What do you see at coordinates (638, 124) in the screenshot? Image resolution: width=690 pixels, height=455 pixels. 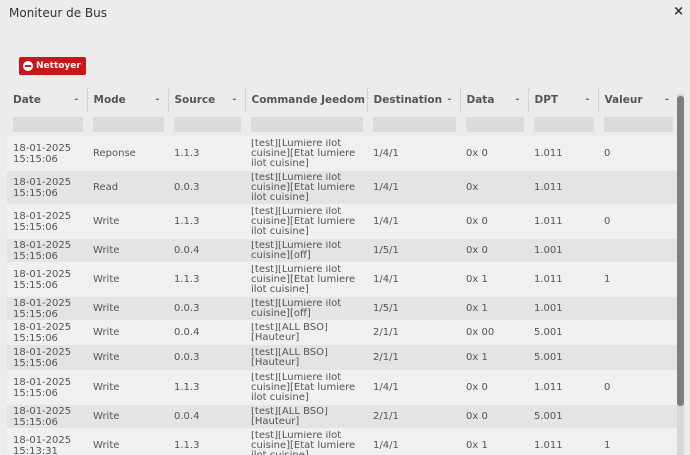 I see `filter-valeur-input` at bounding box center [638, 124].